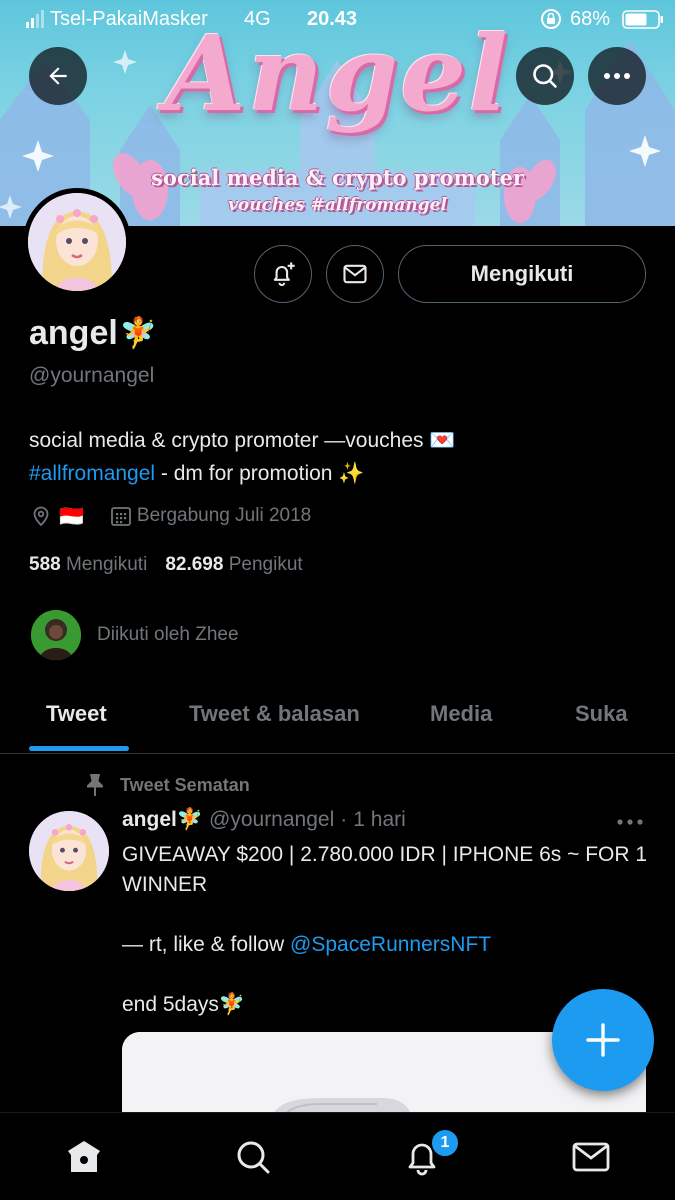  What do you see at coordinates (73, 333) in the screenshot?
I see `display-name-text: angel` at bounding box center [73, 333].